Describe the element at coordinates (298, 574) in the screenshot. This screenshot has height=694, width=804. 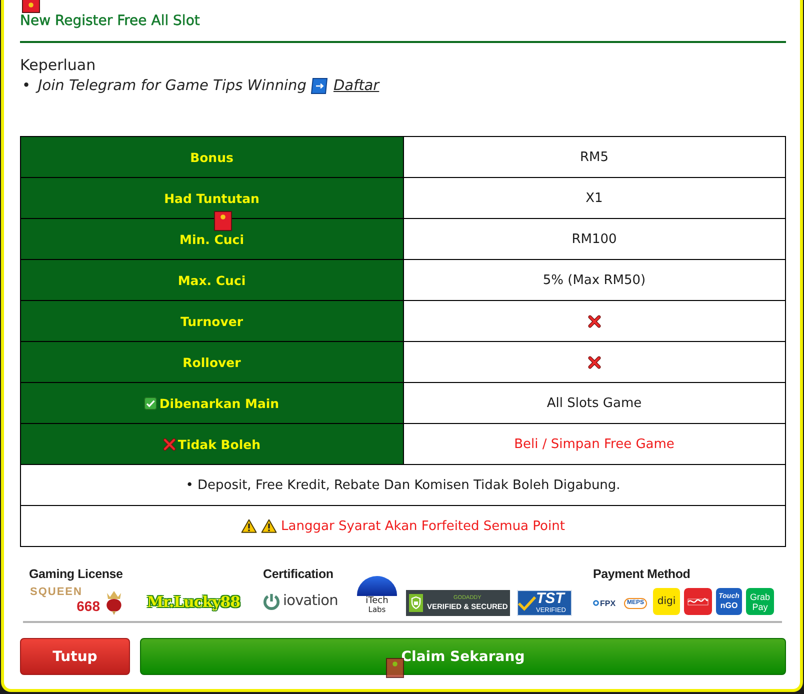
I see `section-heading: Certification` at that location.